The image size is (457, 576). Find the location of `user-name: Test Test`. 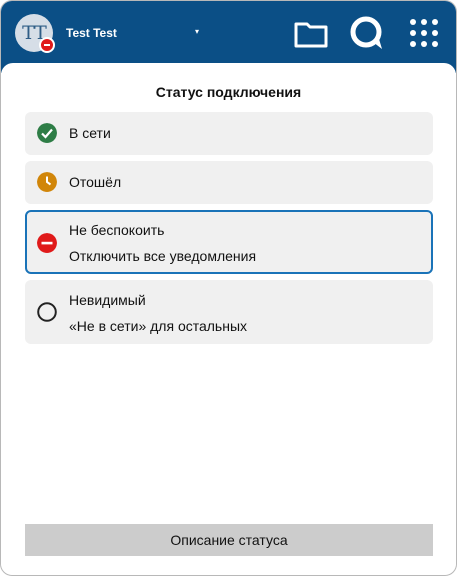

user-name: Test Test is located at coordinates (91, 33).